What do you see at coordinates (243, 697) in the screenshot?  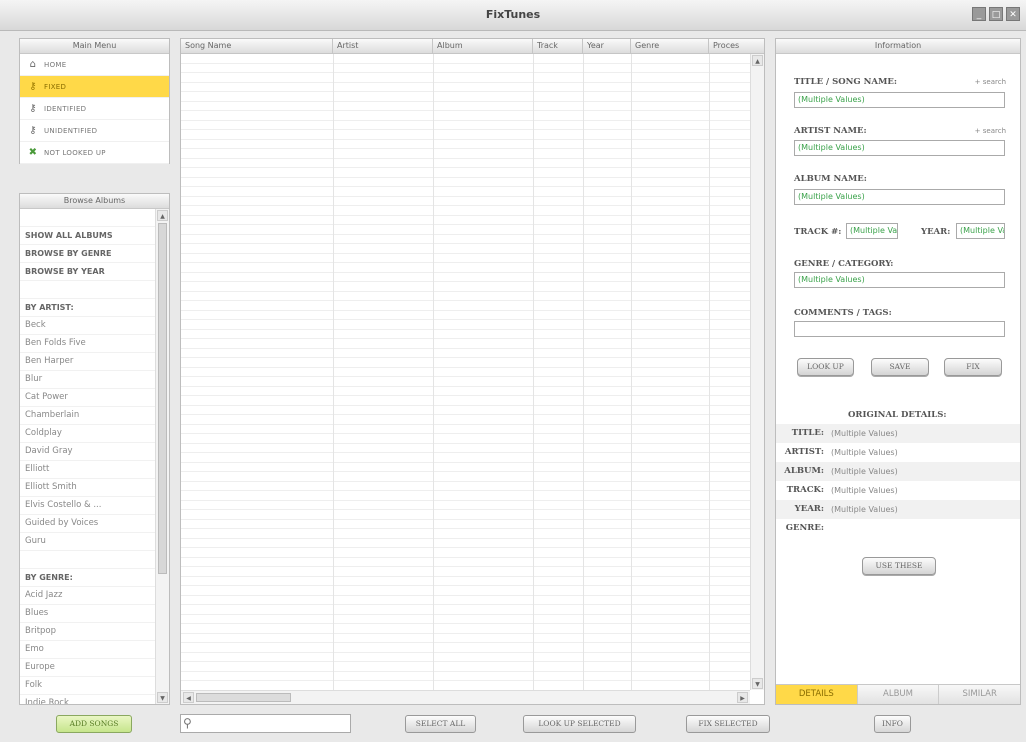 I see `horizontal-scroll-thumb` at bounding box center [243, 697].